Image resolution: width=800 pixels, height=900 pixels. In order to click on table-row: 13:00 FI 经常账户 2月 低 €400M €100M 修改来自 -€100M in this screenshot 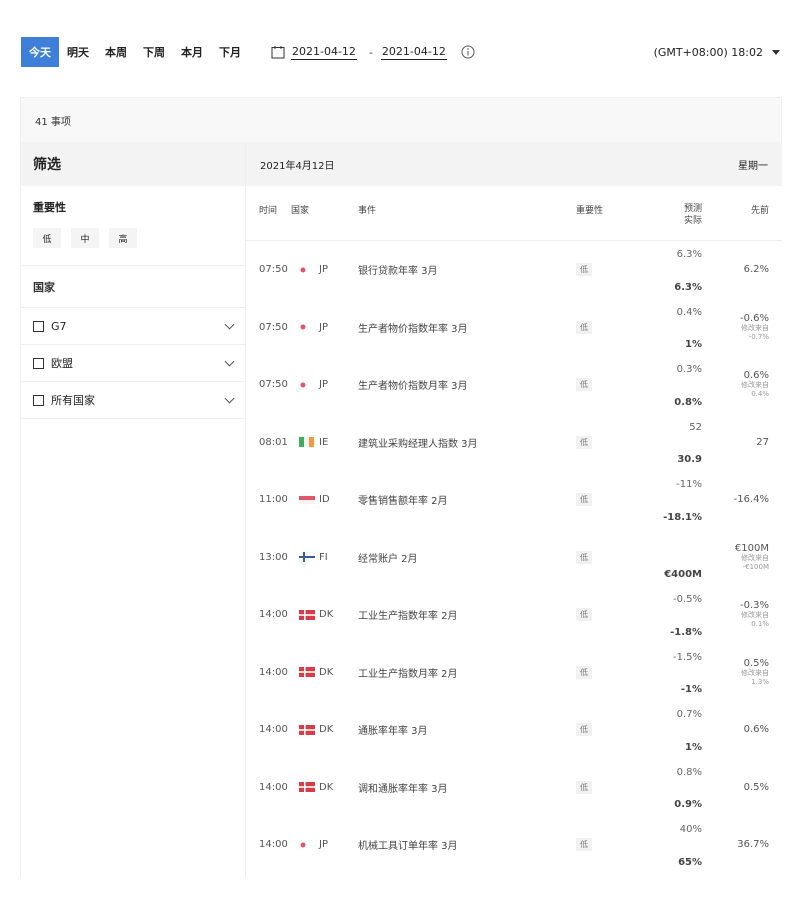, I will do `click(514, 558)`.